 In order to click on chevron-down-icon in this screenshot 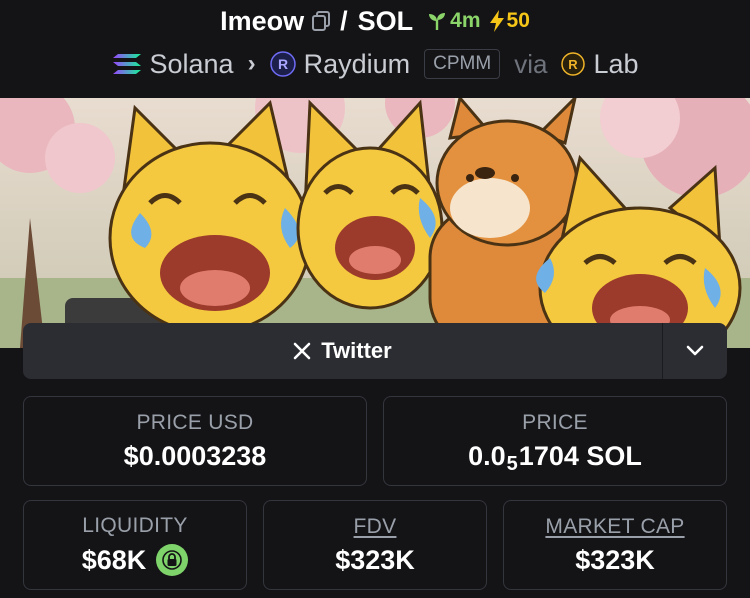, I will do `click(695, 350)`.